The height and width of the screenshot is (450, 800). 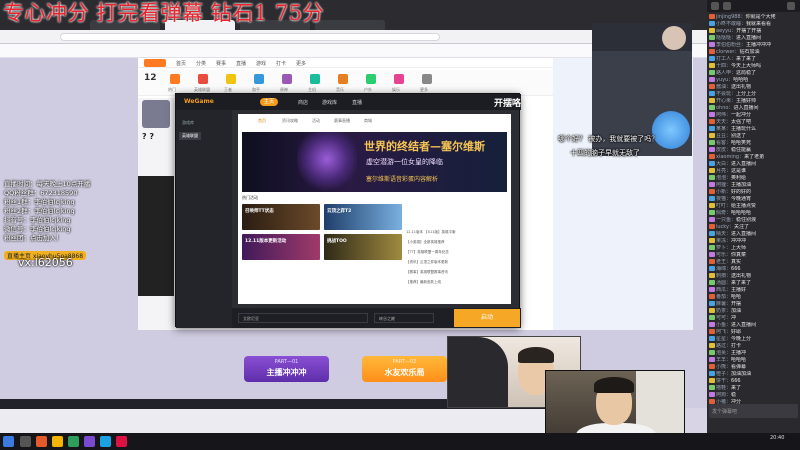 What do you see at coordinates (726, 59) in the screenshot?
I see `chat-username: 打工人：` at bounding box center [726, 59].